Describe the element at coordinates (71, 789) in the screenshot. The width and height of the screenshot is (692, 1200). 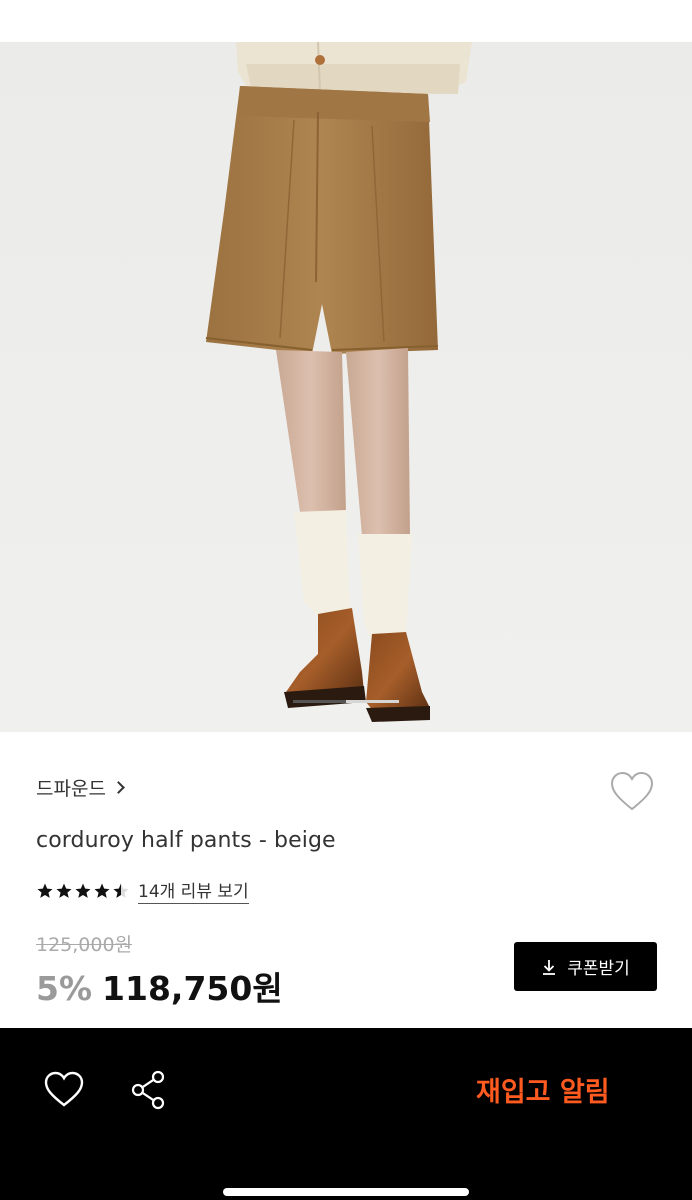
I see `brand-name: 드파운드` at that location.